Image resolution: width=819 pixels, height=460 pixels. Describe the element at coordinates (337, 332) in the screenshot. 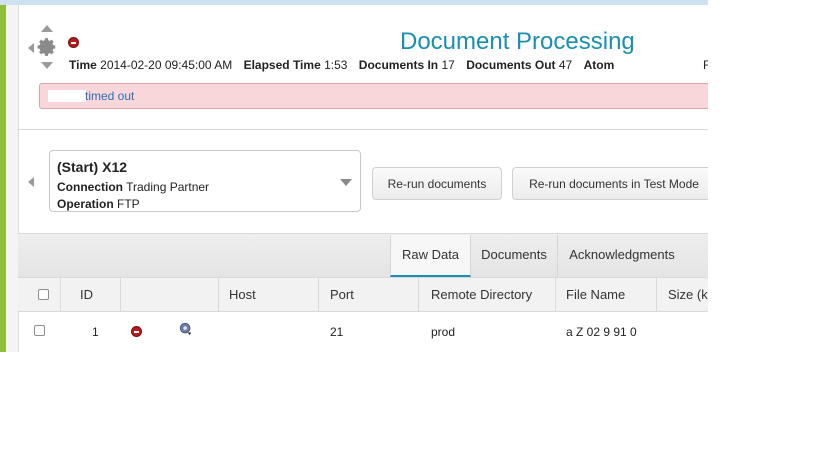

I see `row-port: 21` at that location.